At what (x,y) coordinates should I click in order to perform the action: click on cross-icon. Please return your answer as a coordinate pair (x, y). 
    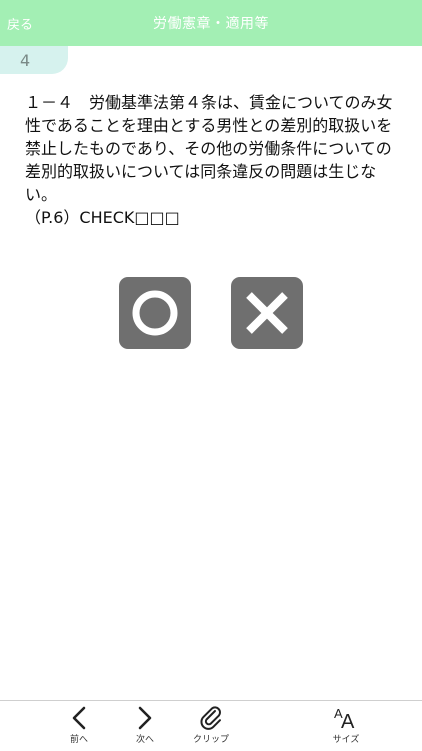
    Looking at the image, I should click on (267, 313).